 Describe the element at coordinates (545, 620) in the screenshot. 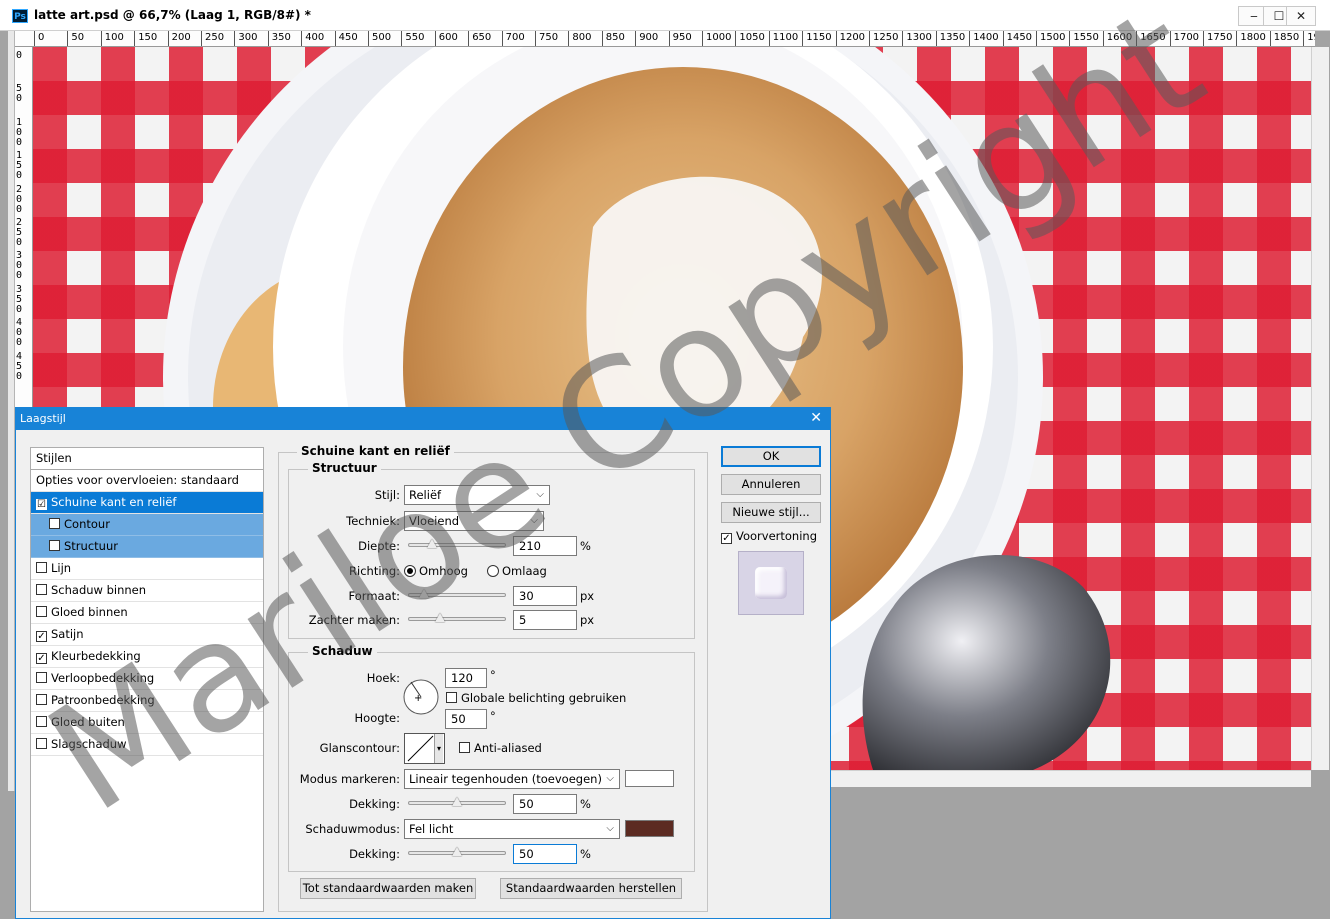

I see `soften-input: 5` at that location.